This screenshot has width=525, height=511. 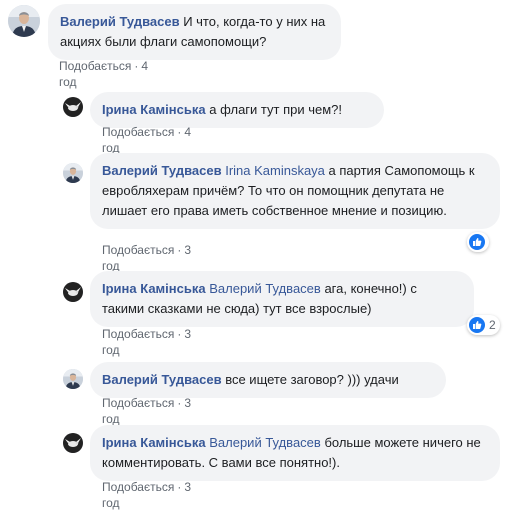 I want to click on reaction-summary, so click(x=478, y=242).